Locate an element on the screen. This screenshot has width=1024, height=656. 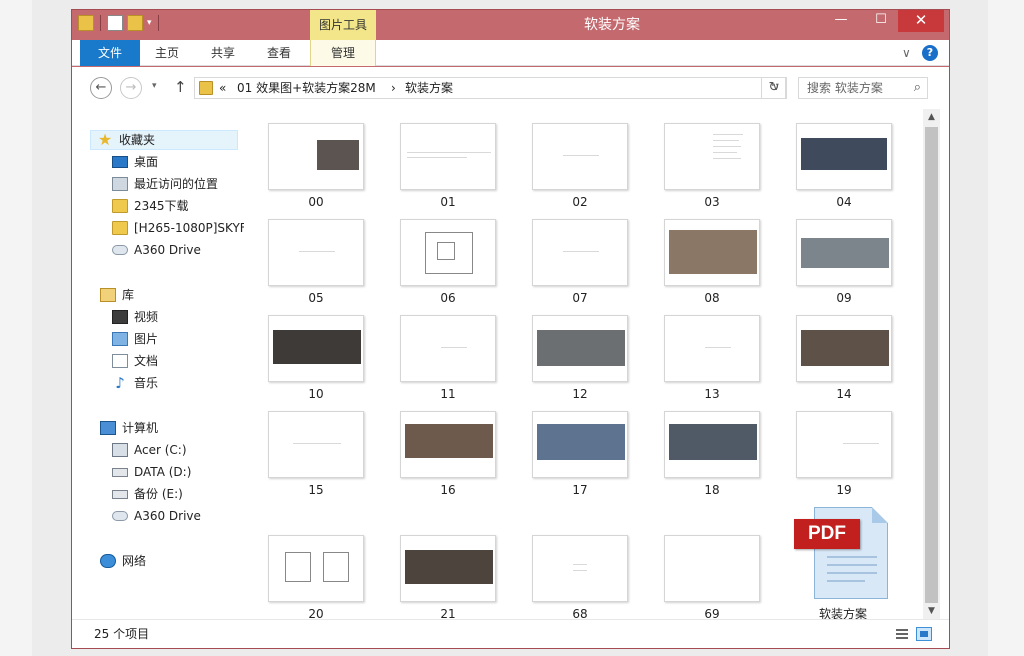
file-item-08: 08 is located at coordinates (712, 264).